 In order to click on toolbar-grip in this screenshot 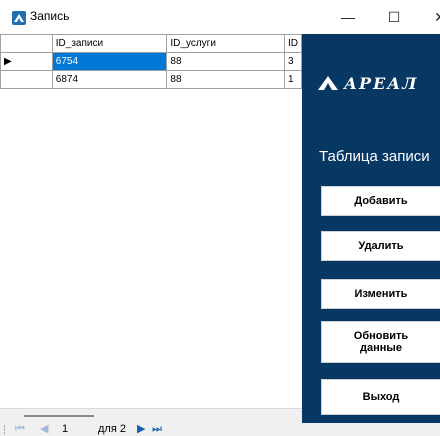, I will do `click(5, 430)`.